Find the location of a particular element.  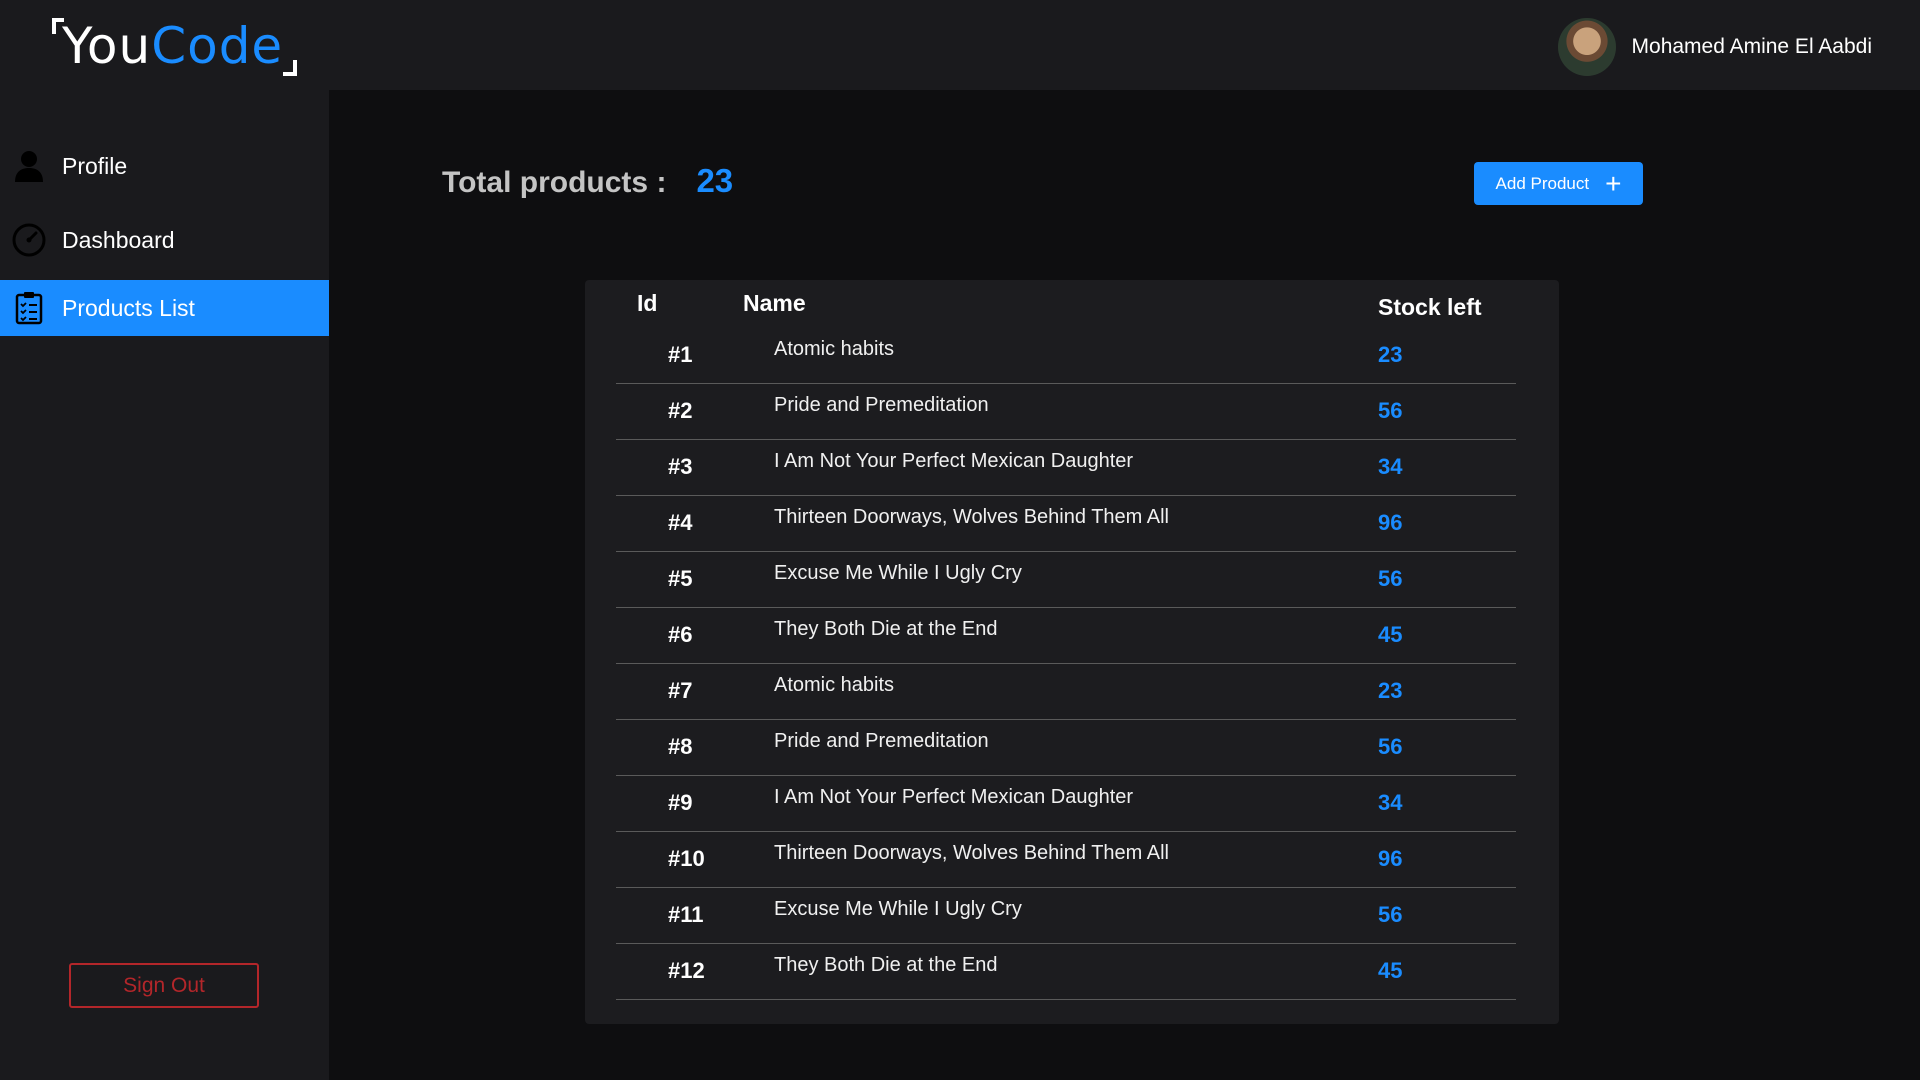

sidebar-item-products-list: Products List is located at coordinates (164, 308).